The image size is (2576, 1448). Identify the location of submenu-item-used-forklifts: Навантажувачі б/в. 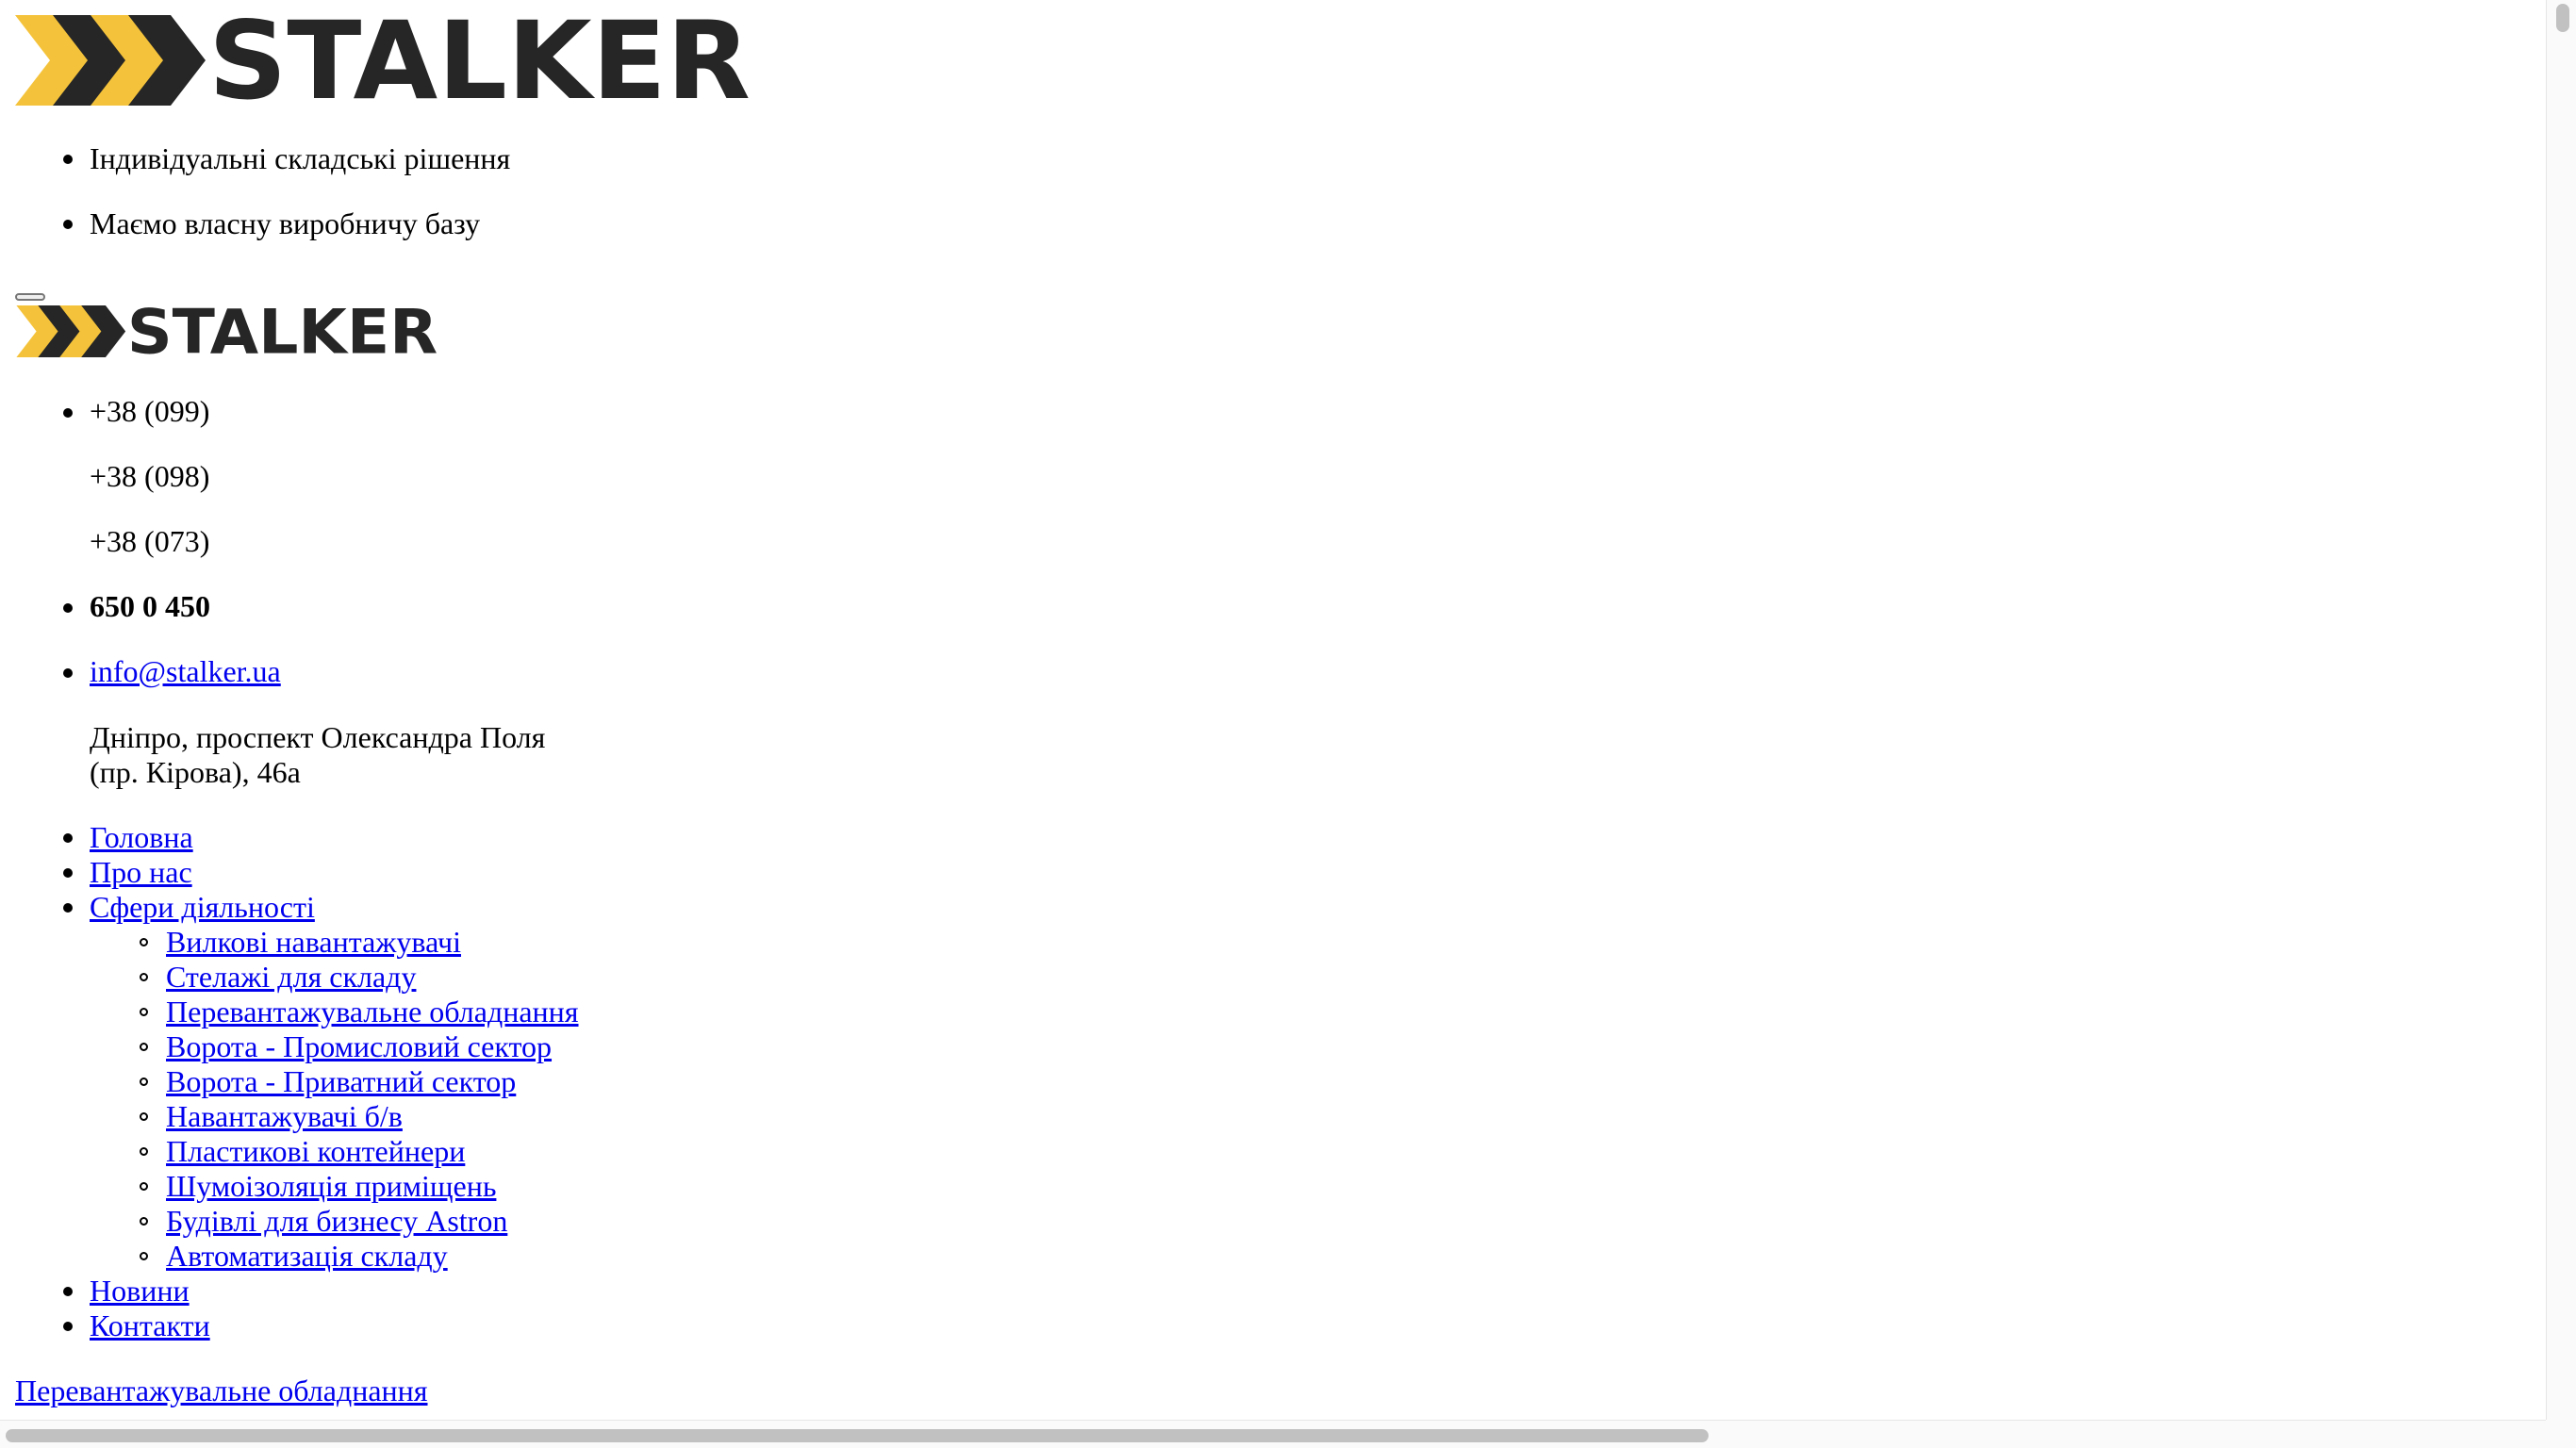
(284, 1116).